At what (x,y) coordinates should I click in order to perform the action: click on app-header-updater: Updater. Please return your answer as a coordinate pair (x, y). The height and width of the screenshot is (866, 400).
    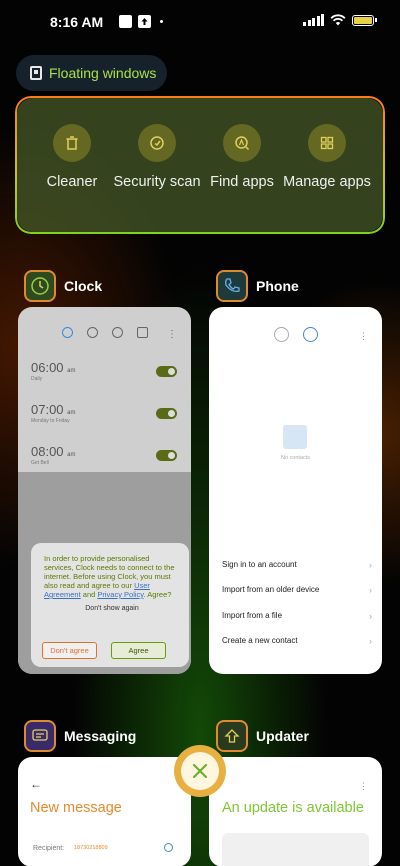
    Looking at the image, I should click on (262, 736).